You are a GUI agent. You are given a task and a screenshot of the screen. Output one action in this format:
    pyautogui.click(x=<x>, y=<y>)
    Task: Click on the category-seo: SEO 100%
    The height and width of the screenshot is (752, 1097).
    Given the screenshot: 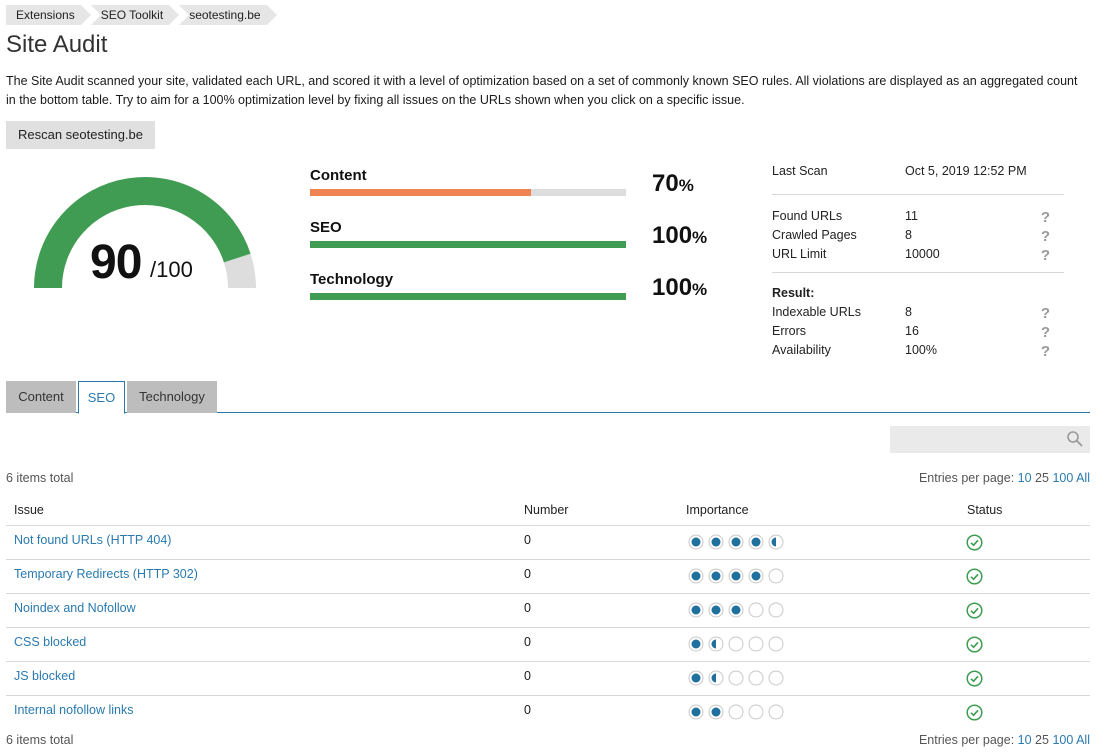 What is the action you would take?
    pyautogui.click(x=520, y=239)
    